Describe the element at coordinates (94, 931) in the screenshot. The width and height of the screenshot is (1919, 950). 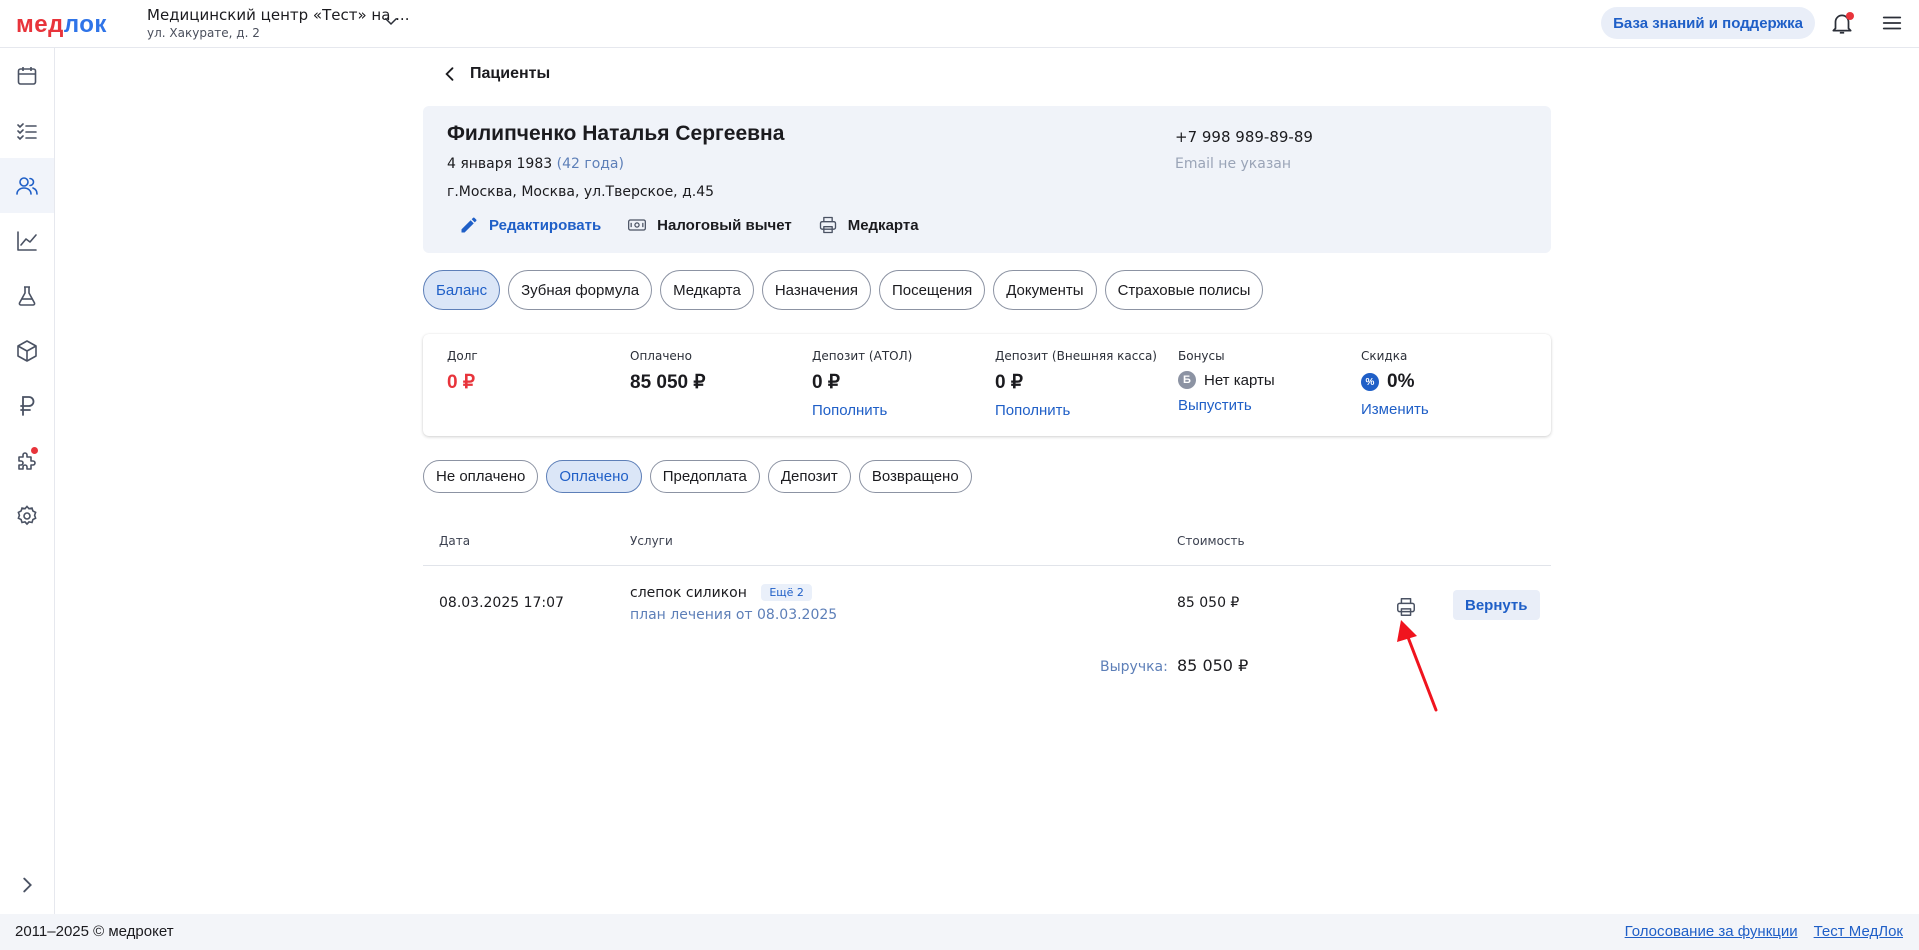
I see `copyright: 2011–2025 © медрокет` at that location.